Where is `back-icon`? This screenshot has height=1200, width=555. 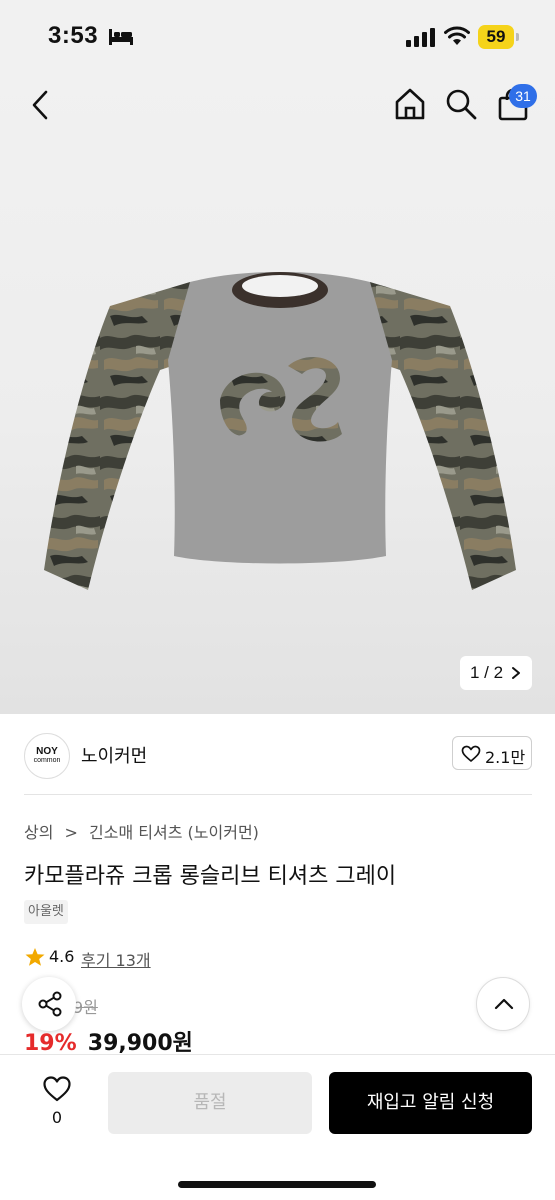 back-icon is located at coordinates (41, 105).